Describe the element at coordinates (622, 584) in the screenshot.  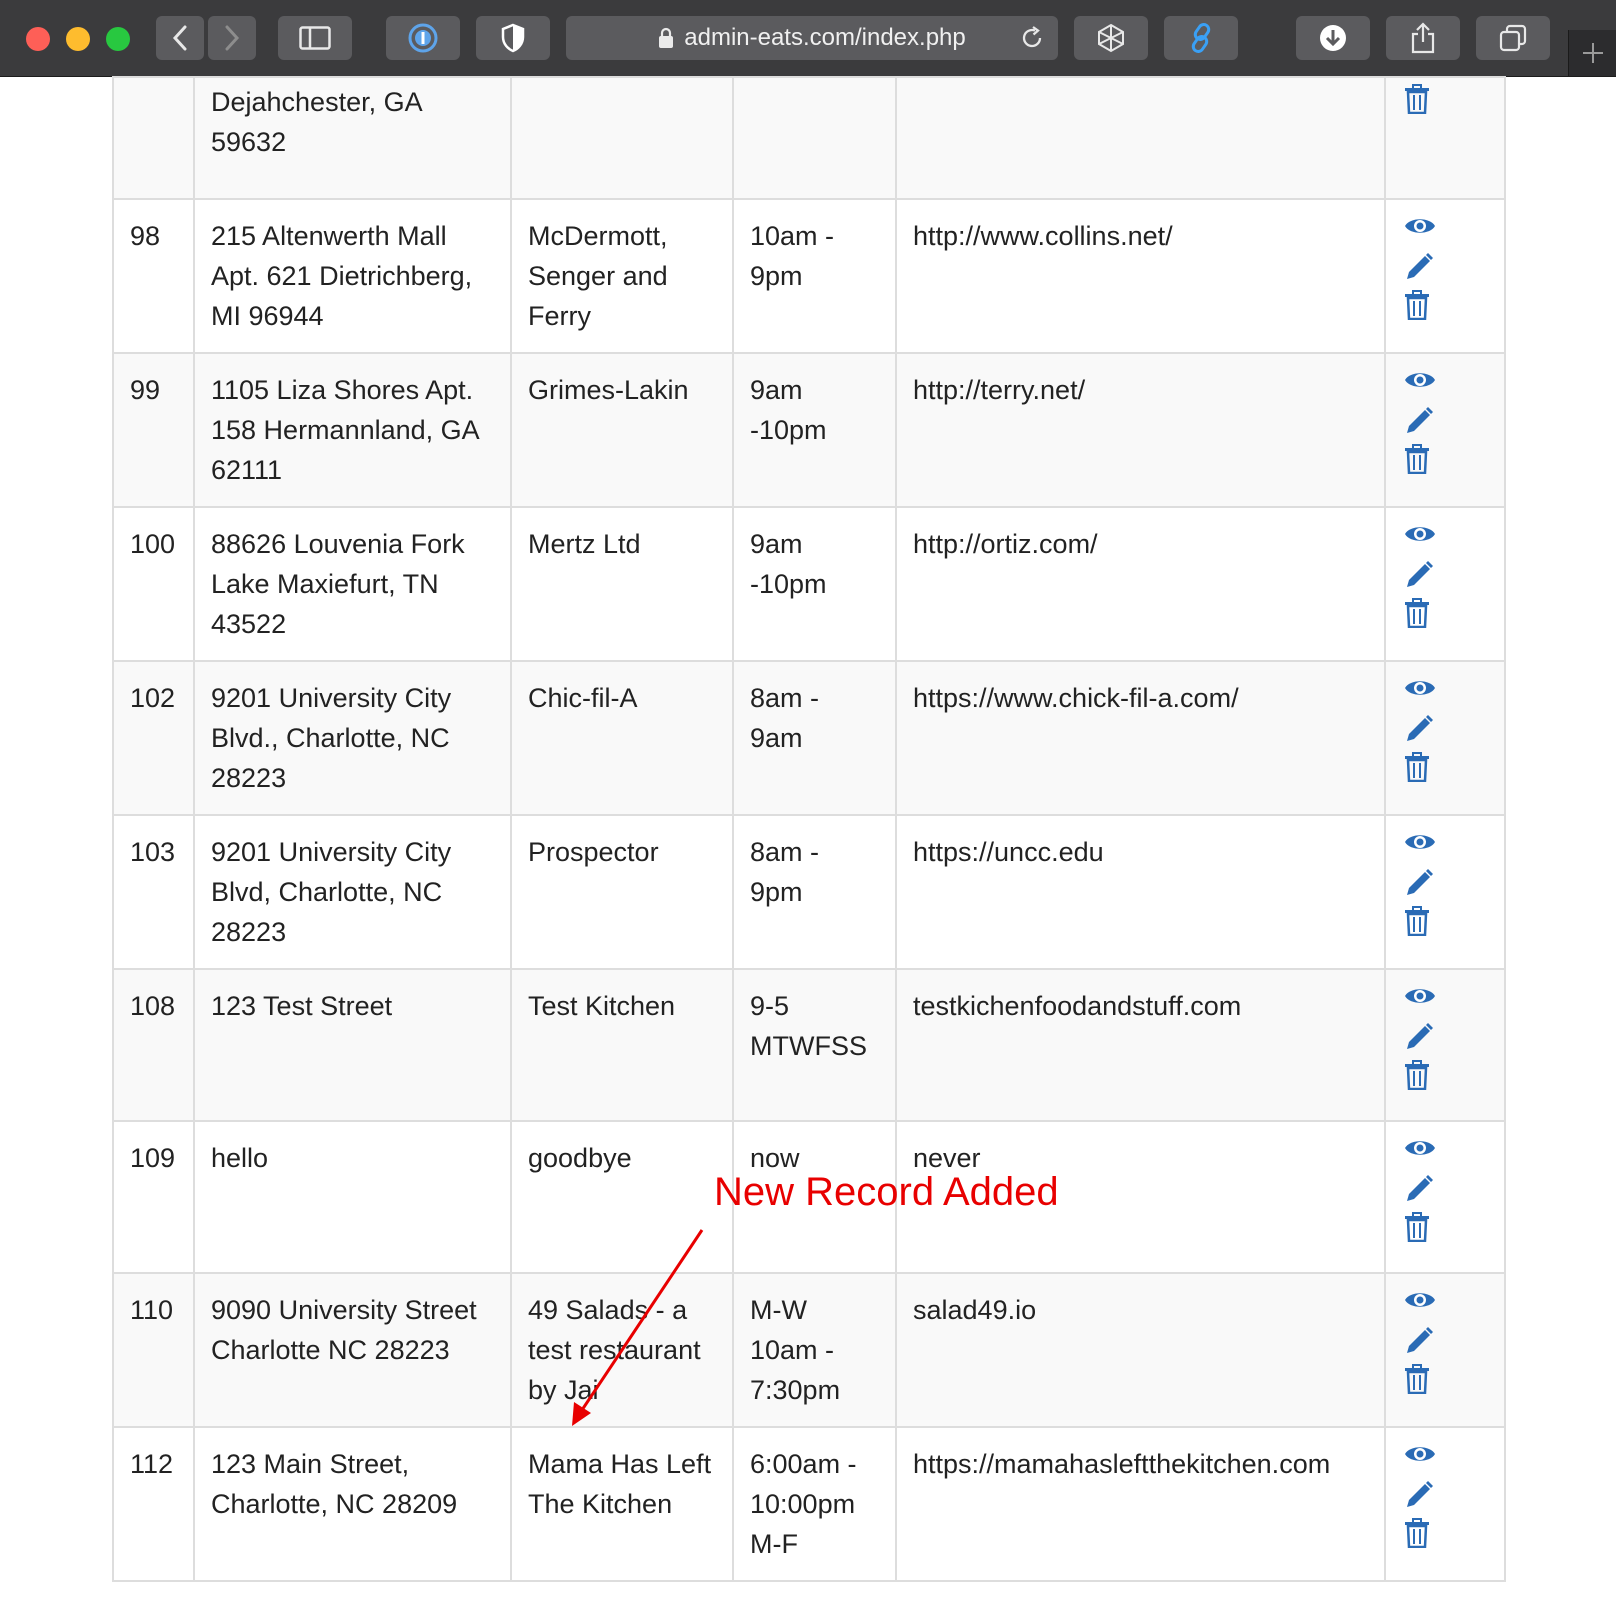
I see `name-cell: Mertz Ltd` at that location.